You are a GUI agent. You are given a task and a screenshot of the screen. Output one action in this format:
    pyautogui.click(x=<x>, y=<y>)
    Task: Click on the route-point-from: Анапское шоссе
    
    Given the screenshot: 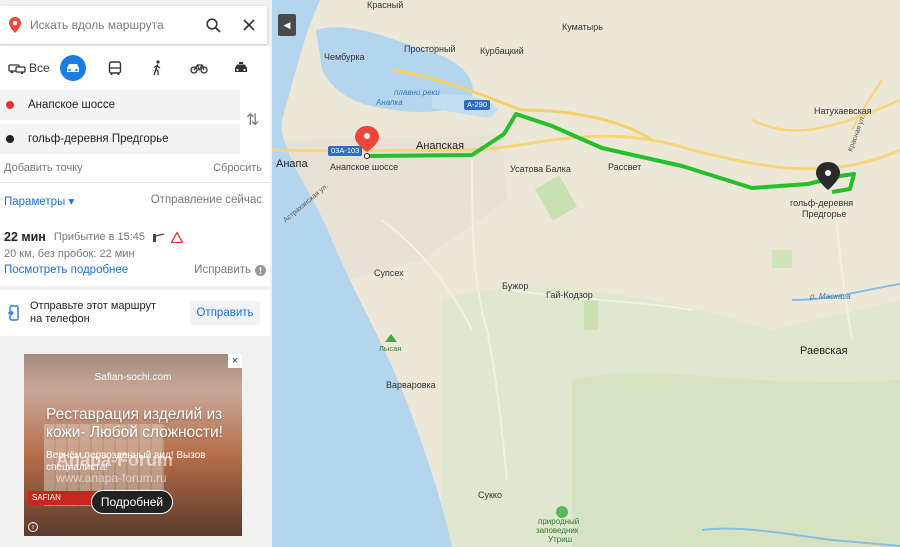 What is the action you would take?
    pyautogui.click(x=120, y=105)
    